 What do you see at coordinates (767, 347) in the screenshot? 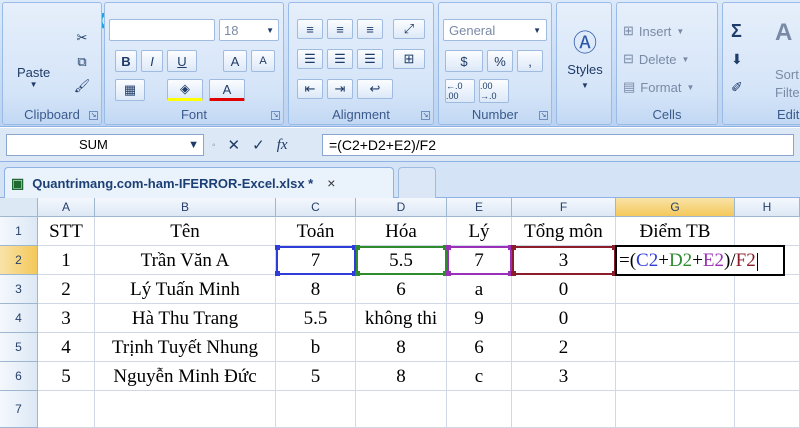
I see `cell-h5` at bounding box center [767, 347].